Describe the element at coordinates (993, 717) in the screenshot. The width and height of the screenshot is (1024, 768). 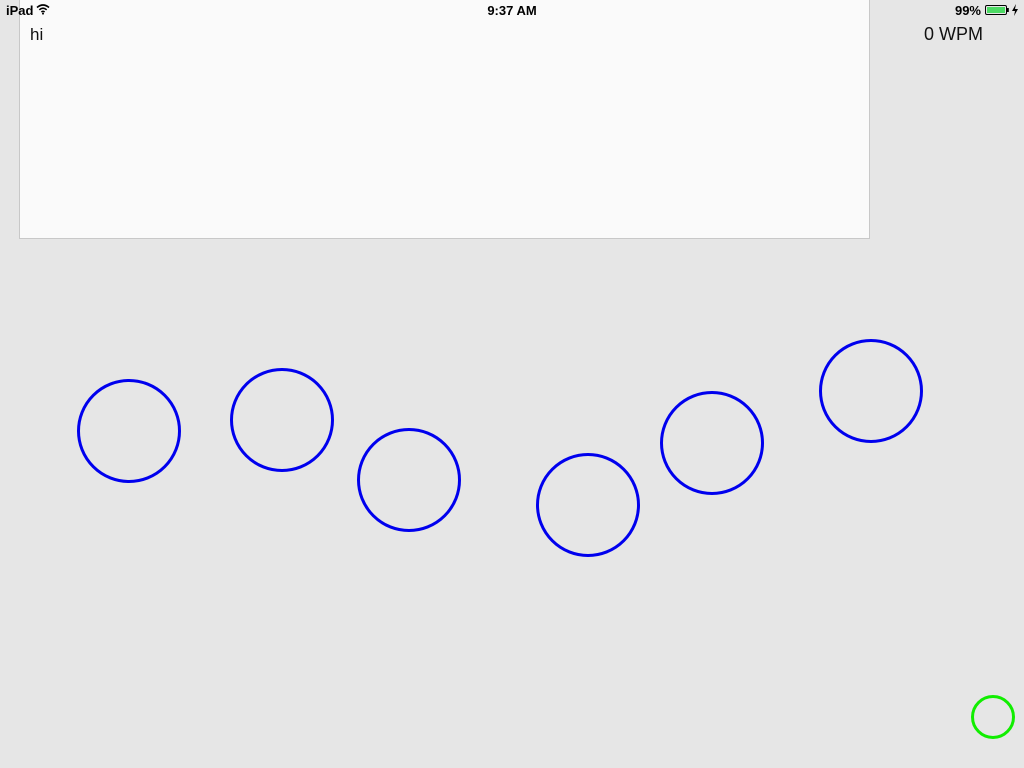
I see `green-indicator-circle` at that location.